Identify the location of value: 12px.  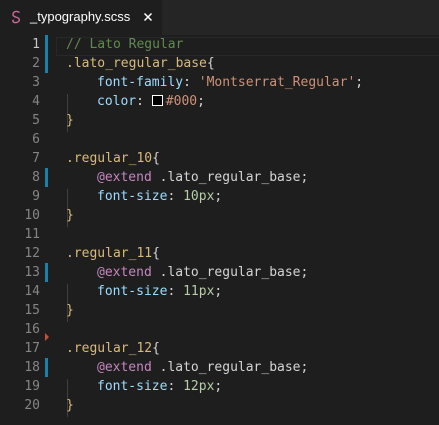
(199, 386).